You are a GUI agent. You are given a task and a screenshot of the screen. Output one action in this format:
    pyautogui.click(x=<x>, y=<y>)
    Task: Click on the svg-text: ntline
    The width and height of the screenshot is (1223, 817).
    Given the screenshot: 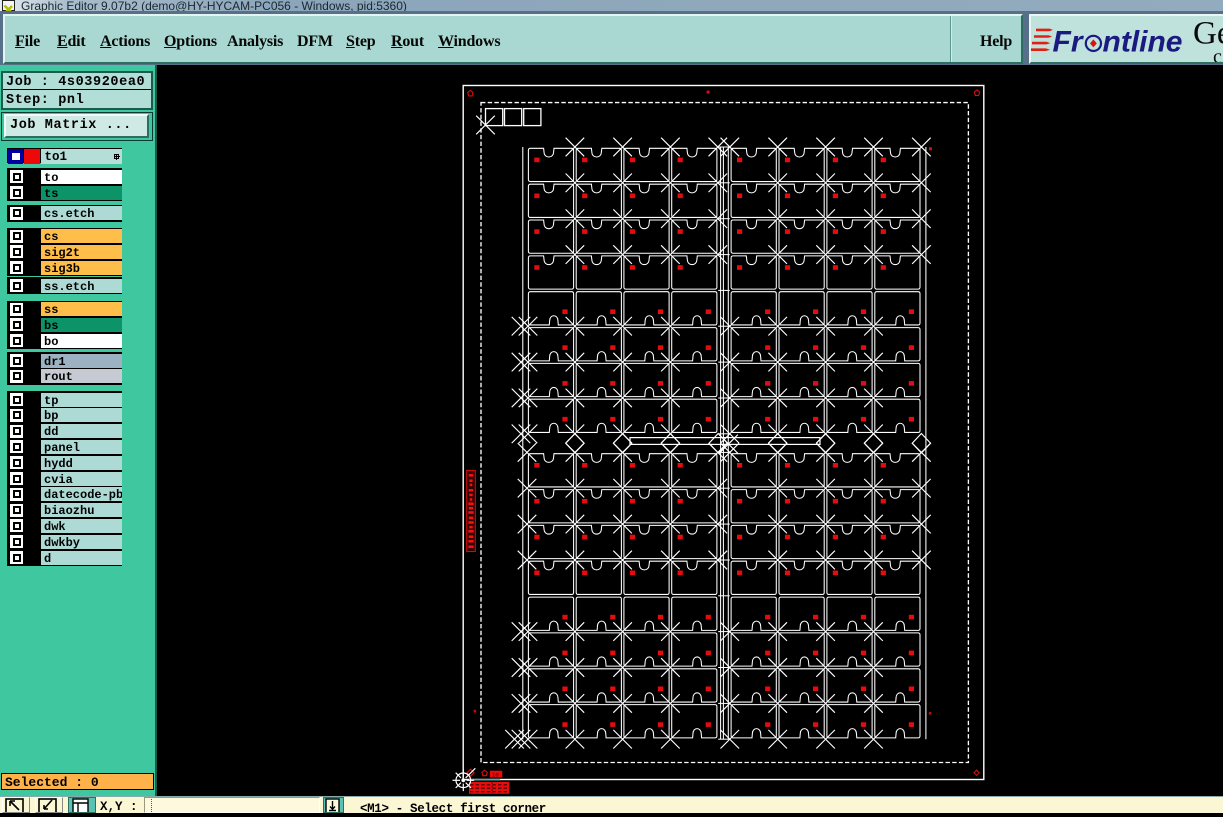 What is the action you would take?
    pyautogui.click(x=1143, y=42)
    